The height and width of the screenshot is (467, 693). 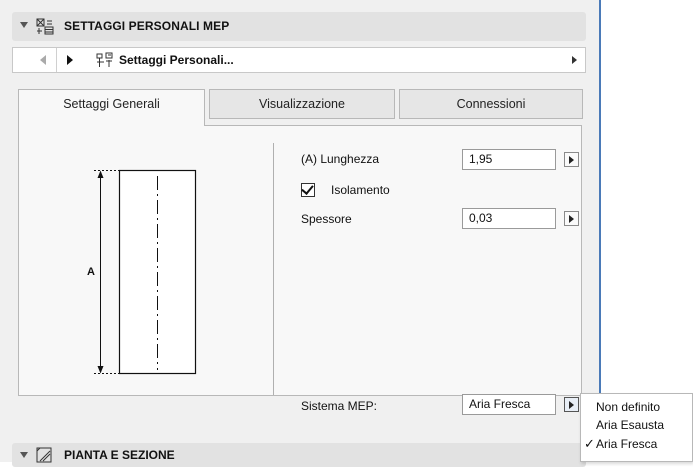 I want to click on arrow-left-icon, so click(x=43, y=60).